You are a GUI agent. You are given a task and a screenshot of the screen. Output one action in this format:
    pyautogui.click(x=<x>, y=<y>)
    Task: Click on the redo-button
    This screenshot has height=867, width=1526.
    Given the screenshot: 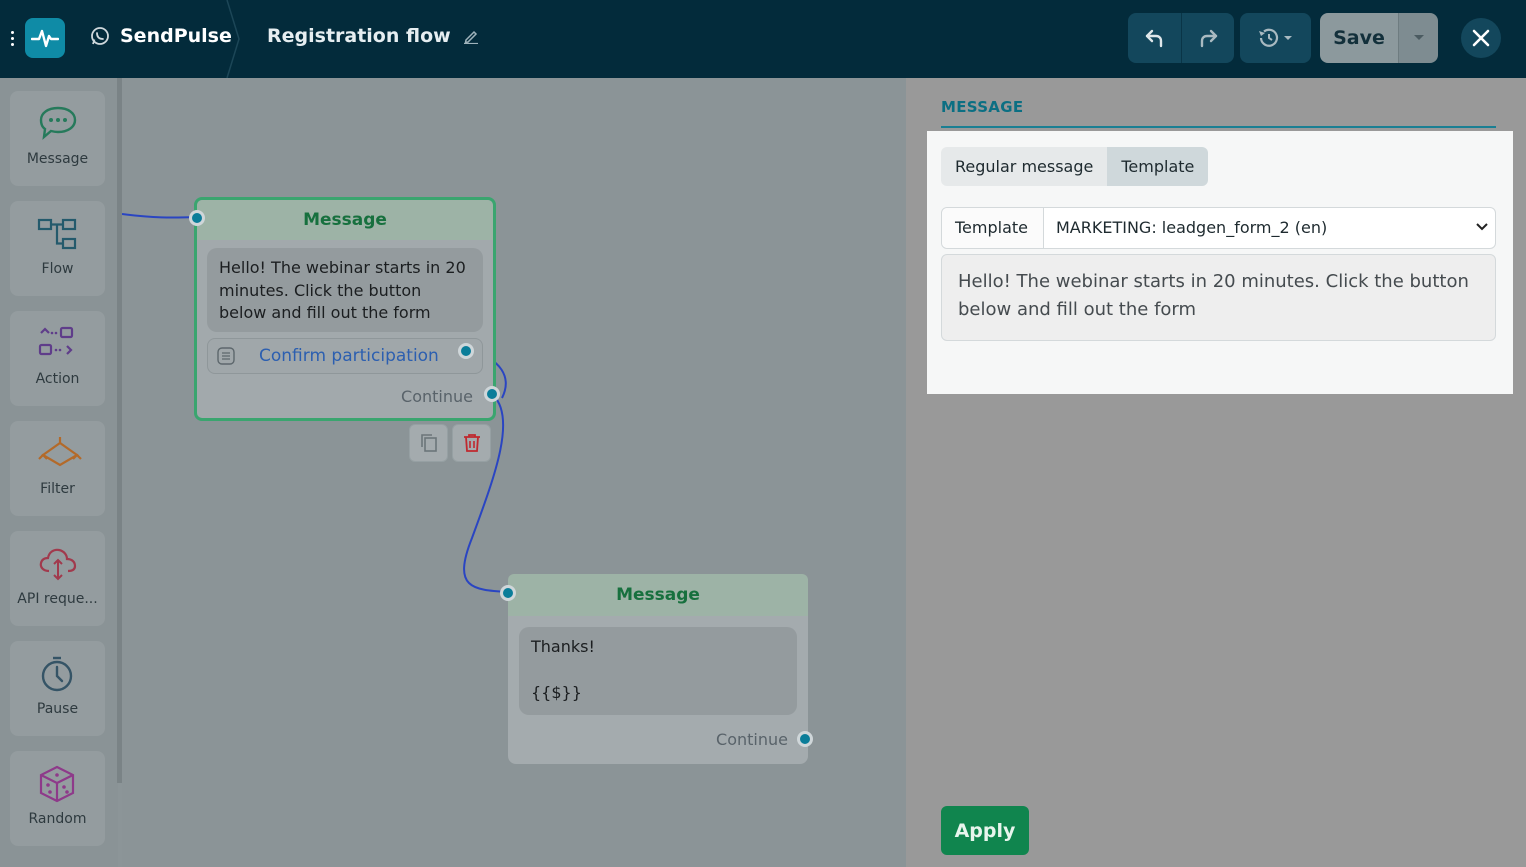 What is the action you would take?
    pyautogui.click(x=1207, y=38)
    